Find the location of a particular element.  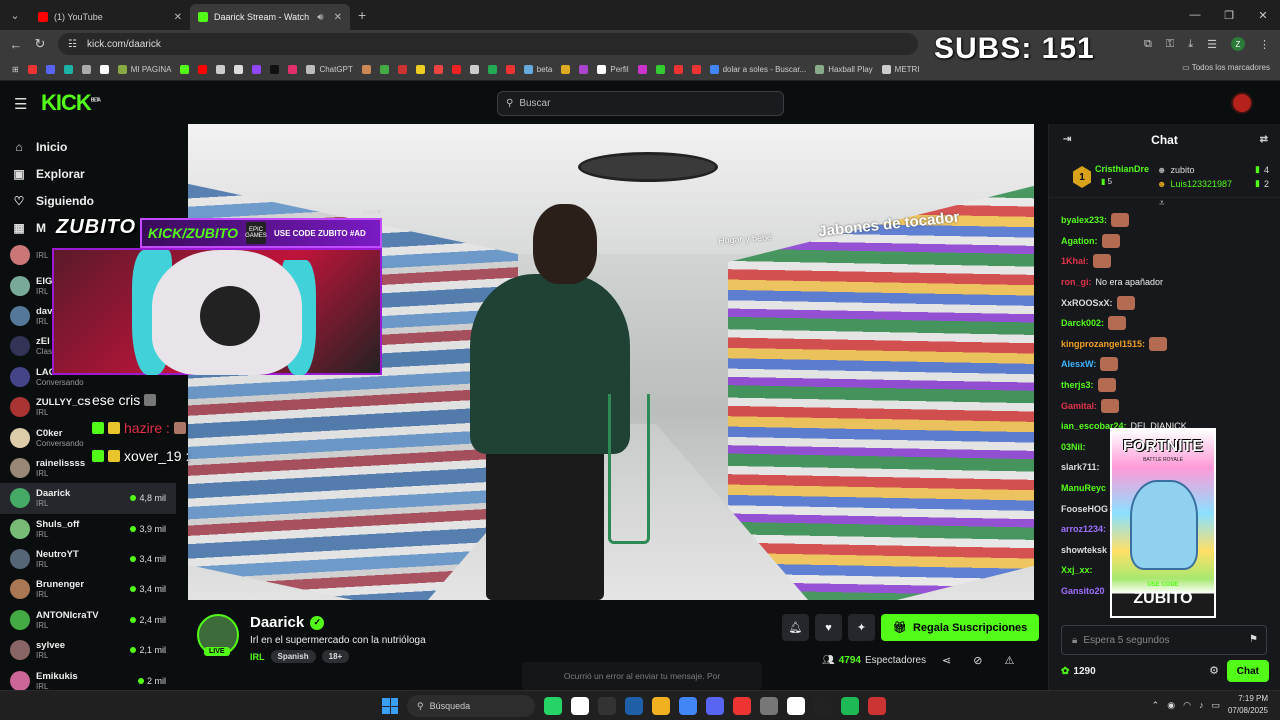

bell-icon: 🔔︎ is located at coordinates (795, 627).